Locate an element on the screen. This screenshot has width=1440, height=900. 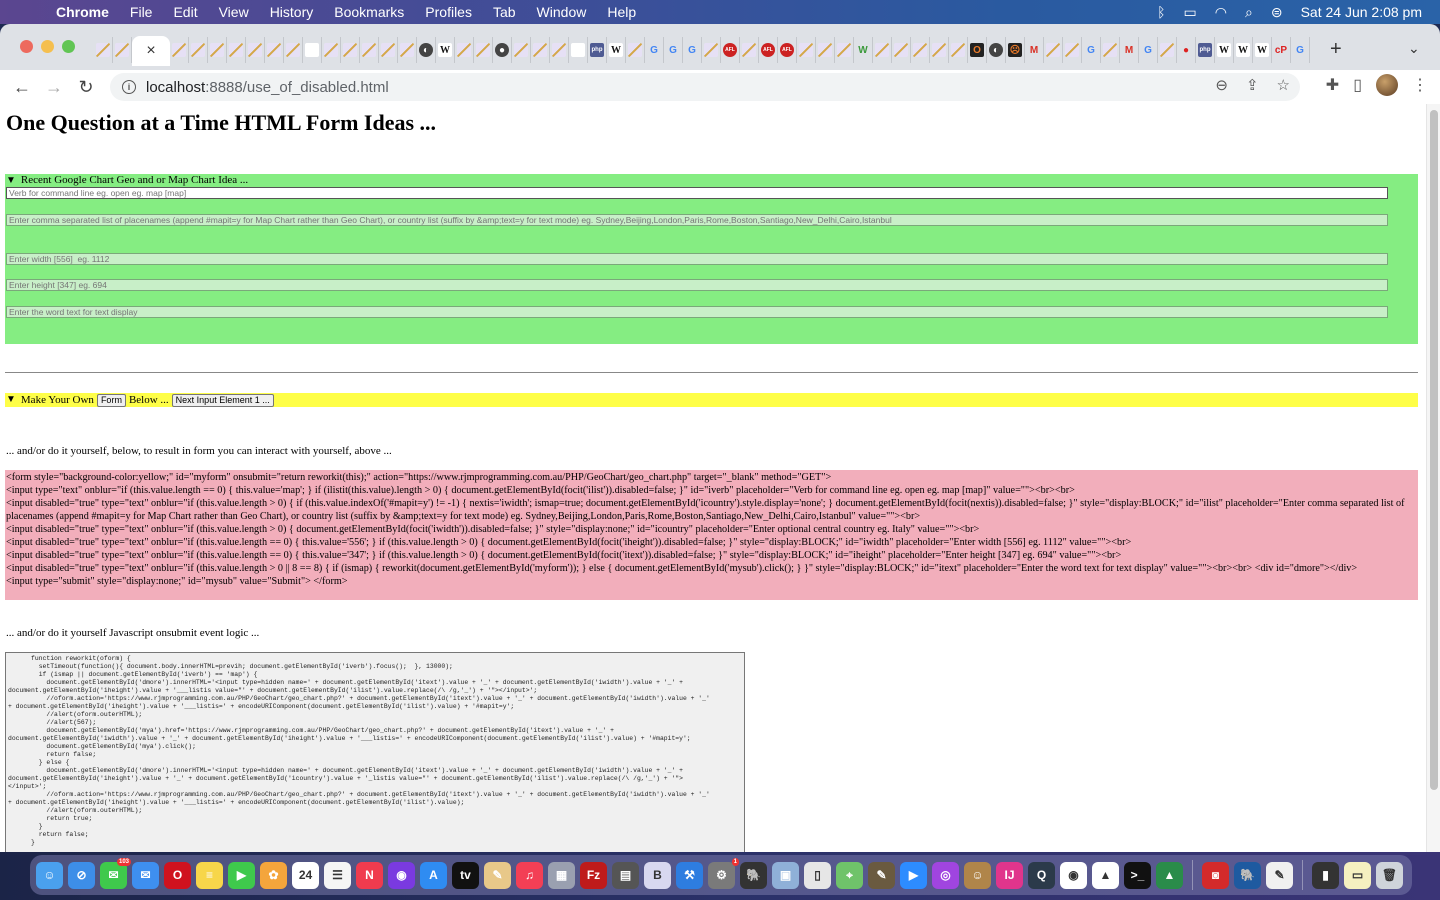
width-input is located at coordinates (697, 259).